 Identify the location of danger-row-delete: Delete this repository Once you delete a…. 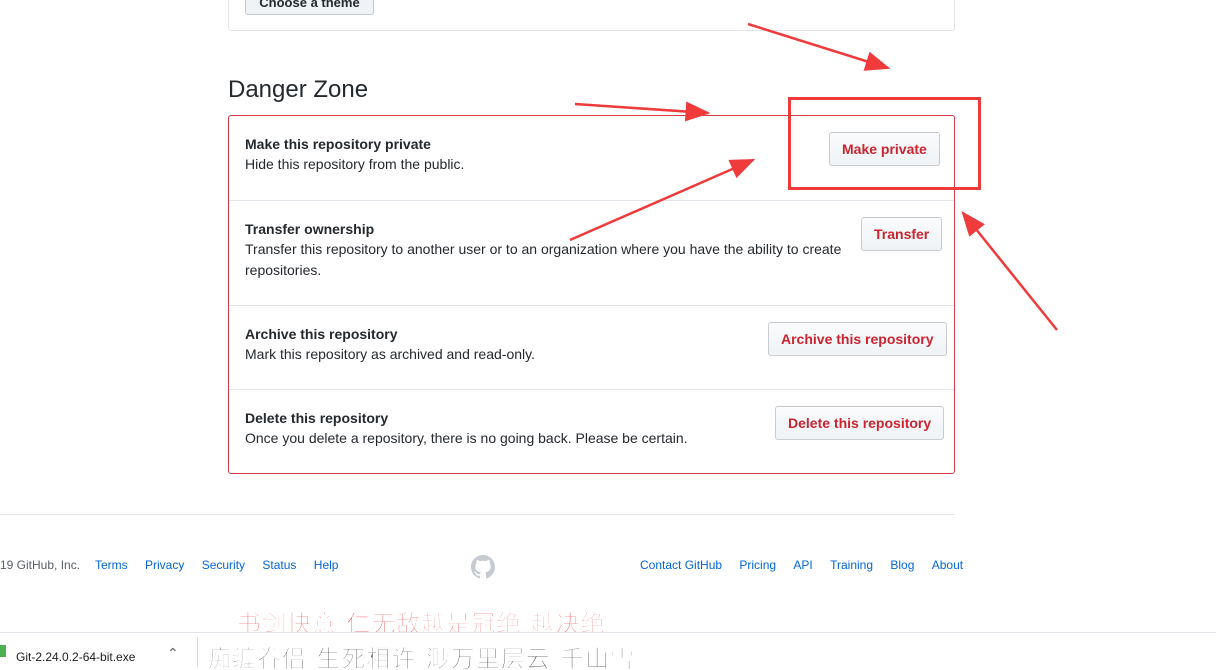
(591, 431).